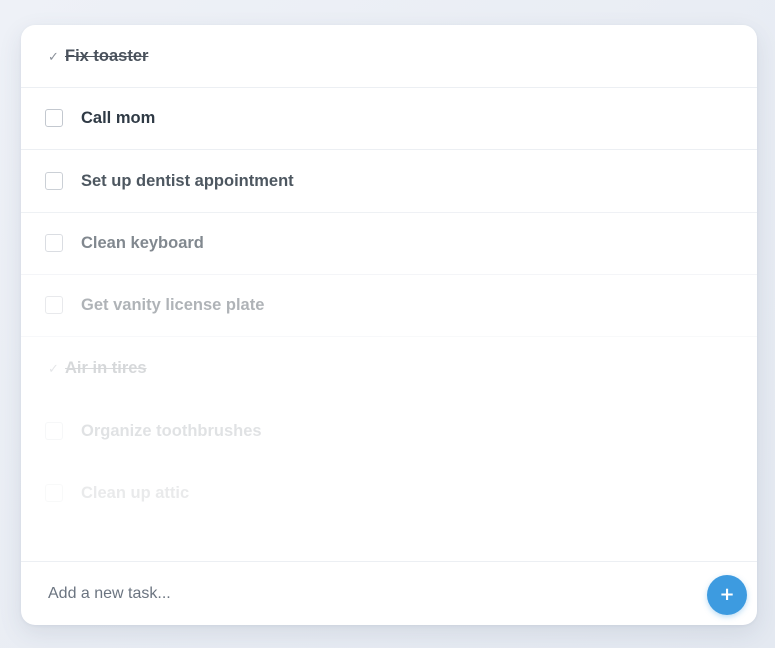 This screenshot has width=775, height=648. I want to click on task-item-fix-toaster: ✓ Fix toaster, so click(389, 56).